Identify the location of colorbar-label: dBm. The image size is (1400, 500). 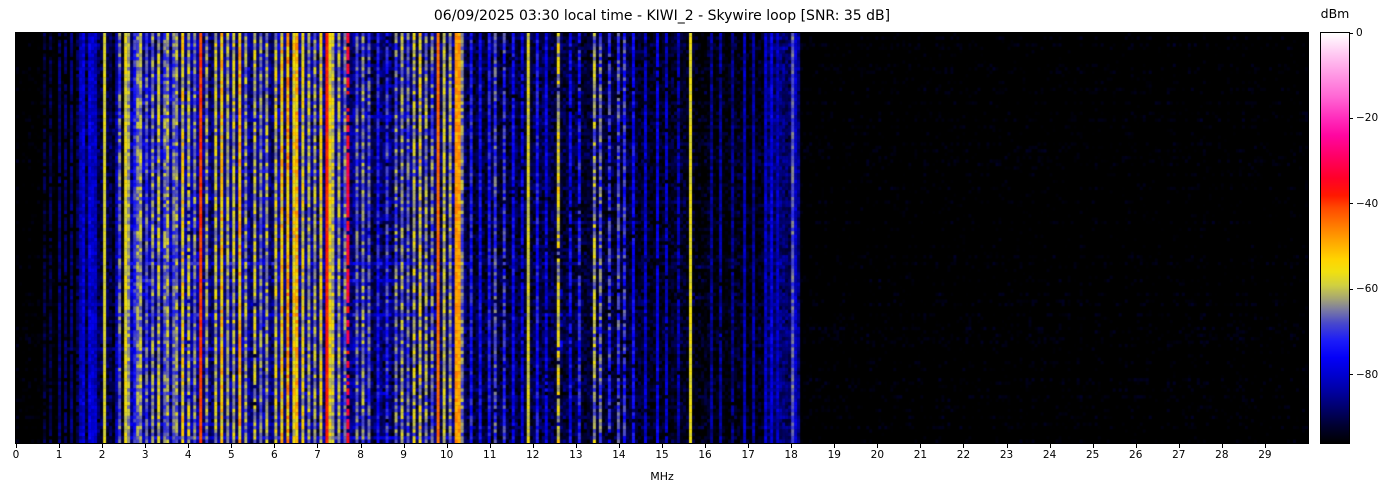
(1335, 13).